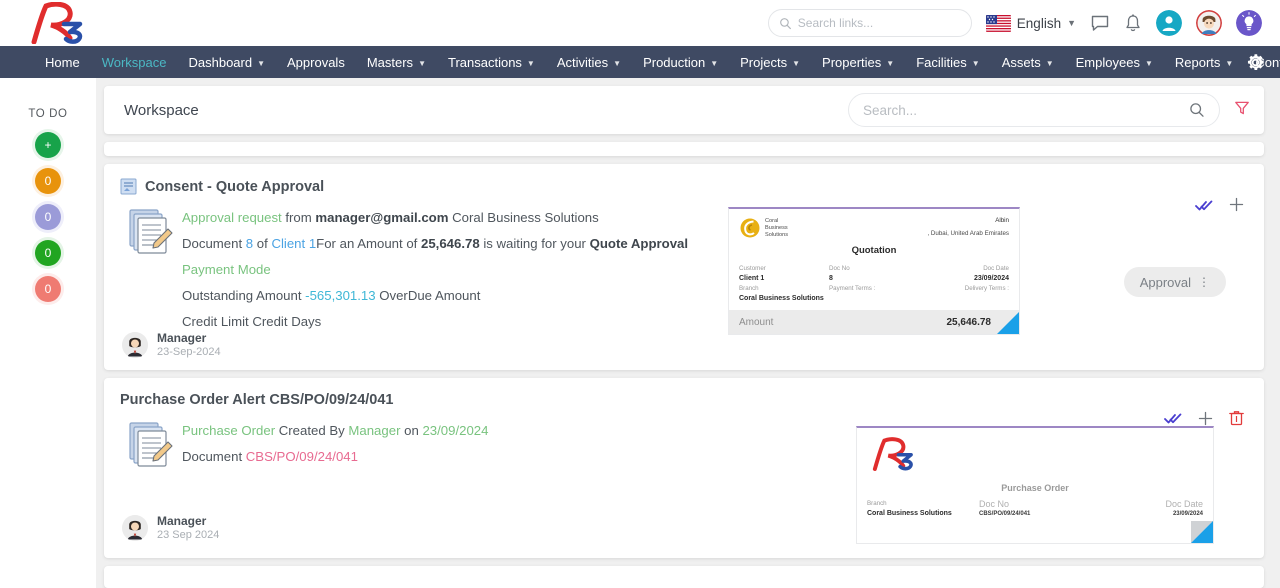 The width and height of the screenshot is (1280, 588). I want to click on nav-item-label: Activities, so click(582, 62).